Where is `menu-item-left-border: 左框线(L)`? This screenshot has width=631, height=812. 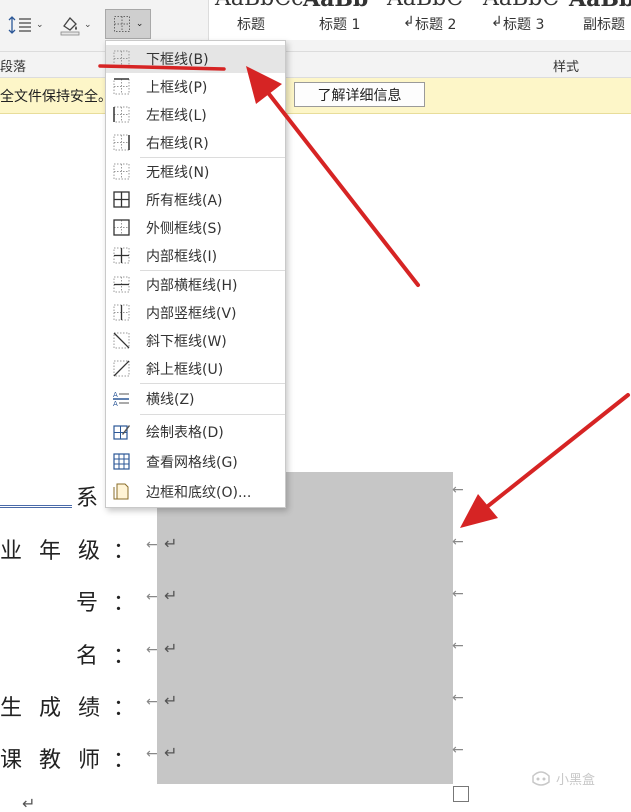 menu-item-left-border: 左框线(L) is located at coordinates (195, 115).